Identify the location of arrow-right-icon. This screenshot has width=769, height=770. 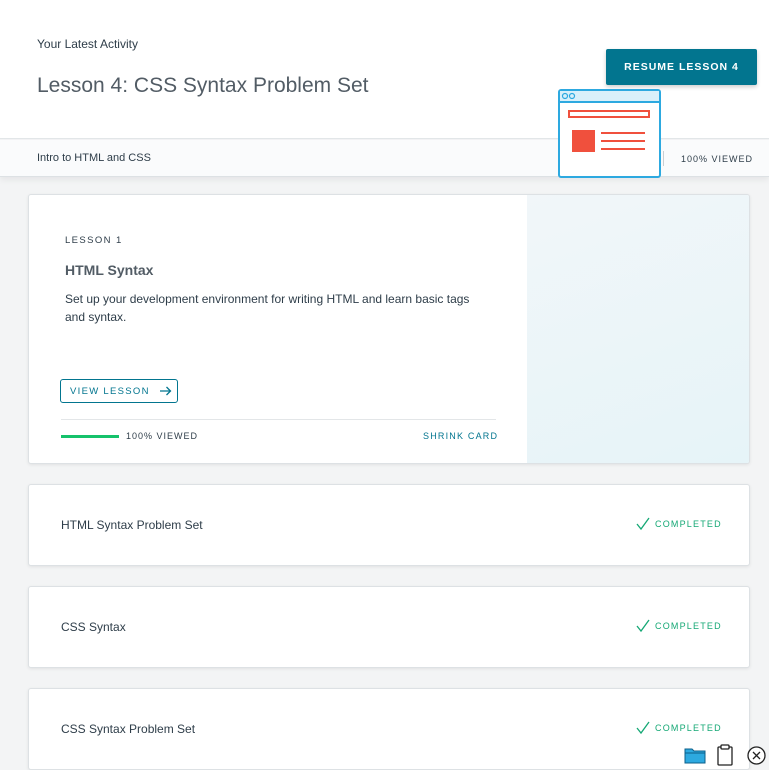
(165, 391).